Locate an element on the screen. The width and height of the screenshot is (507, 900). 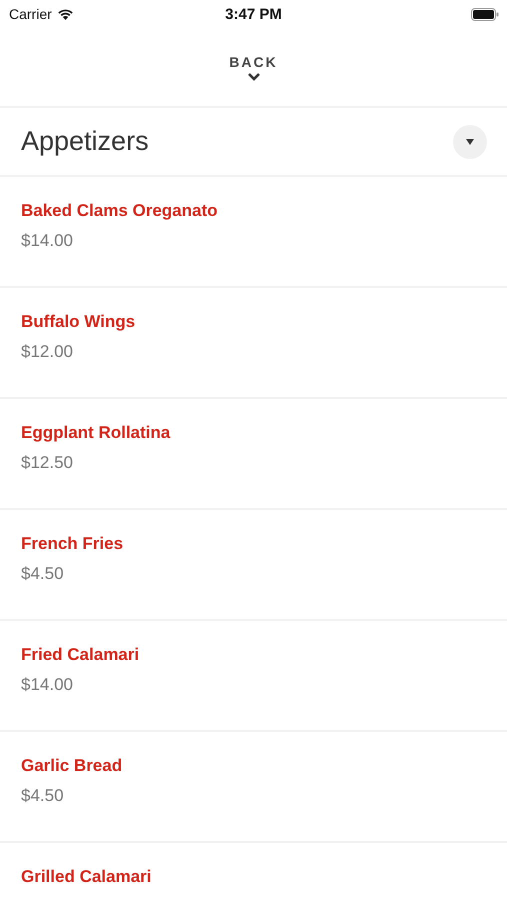
item-price: $12.00 is located at coordinates (47, 352).